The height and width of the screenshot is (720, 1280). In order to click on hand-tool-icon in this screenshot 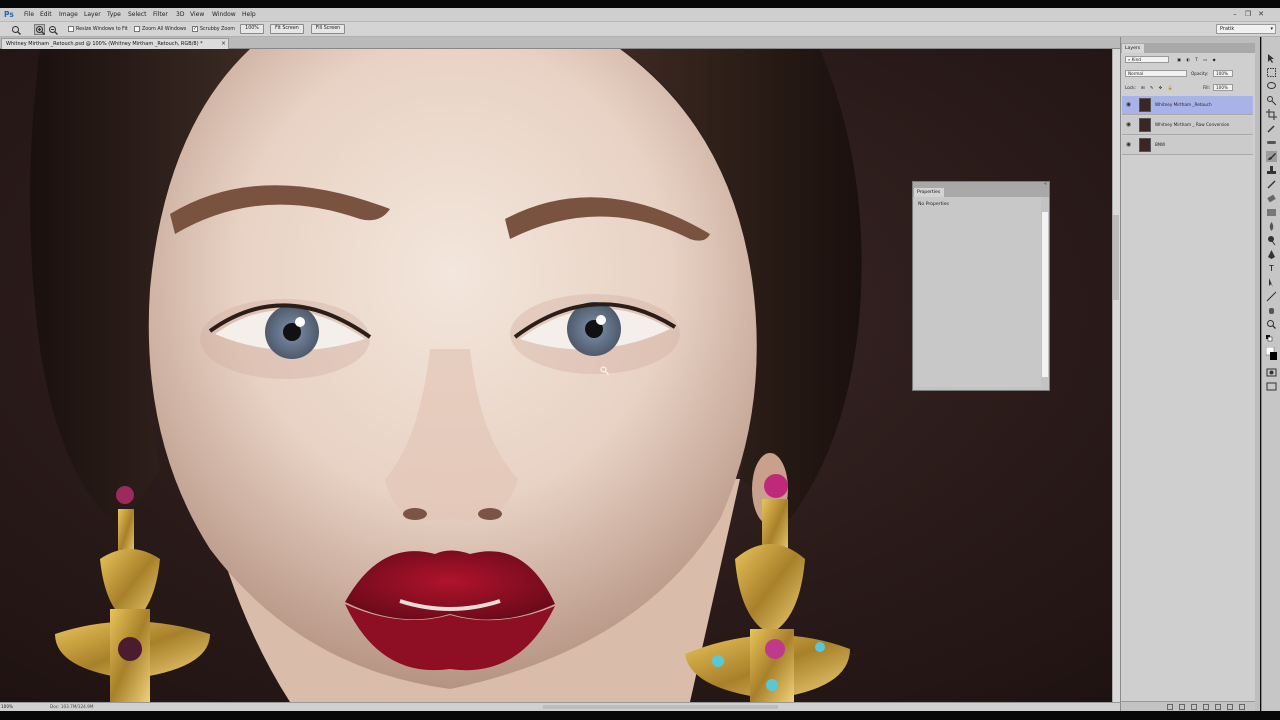, I will do `click(1271, 310)`.